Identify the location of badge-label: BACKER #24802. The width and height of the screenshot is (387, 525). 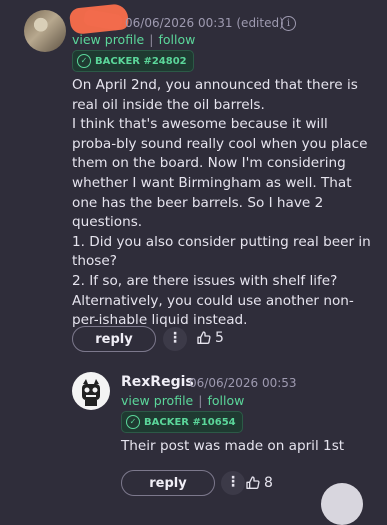
(141, 61).